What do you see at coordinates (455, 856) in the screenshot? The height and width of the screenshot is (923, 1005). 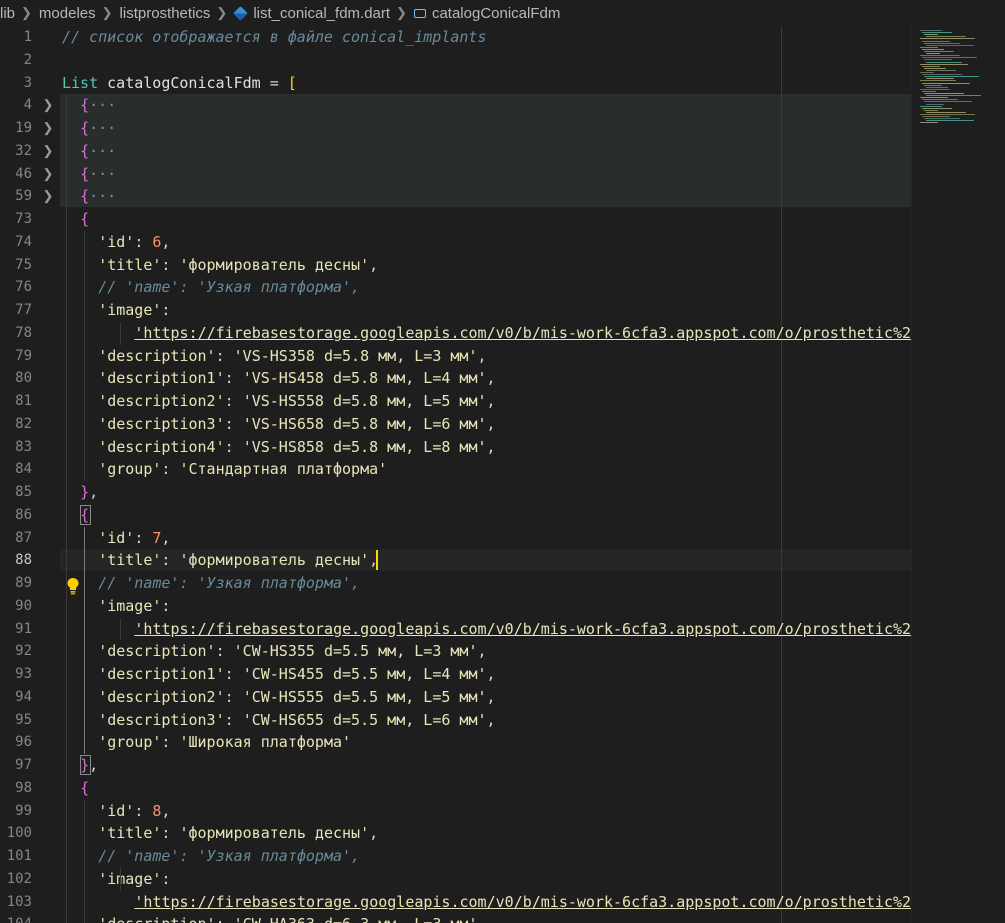 I see `code-line: 101 // 'name': 'Узкая платформа',` at bounding box center [455, 856].